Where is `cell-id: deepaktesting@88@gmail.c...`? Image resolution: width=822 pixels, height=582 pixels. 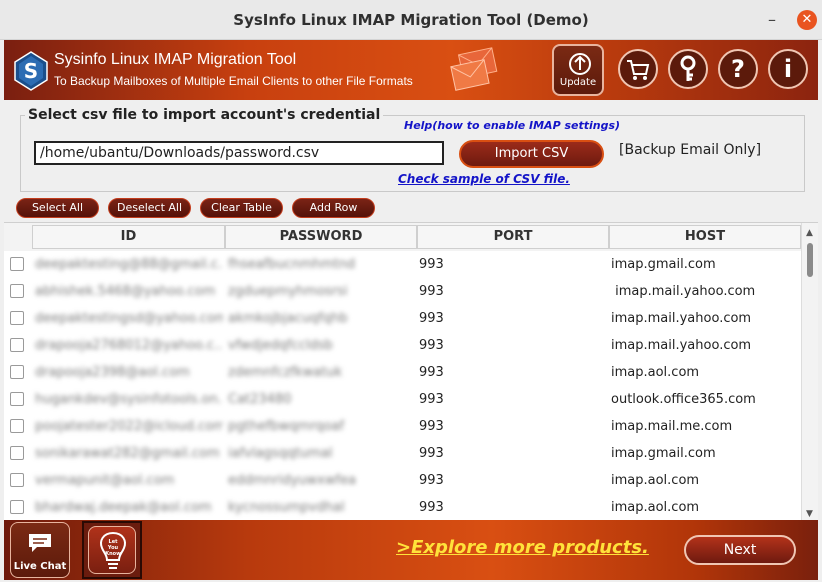
cell-id: deepaktesting@88@gmail.c... is located at coordinates (129, 264).